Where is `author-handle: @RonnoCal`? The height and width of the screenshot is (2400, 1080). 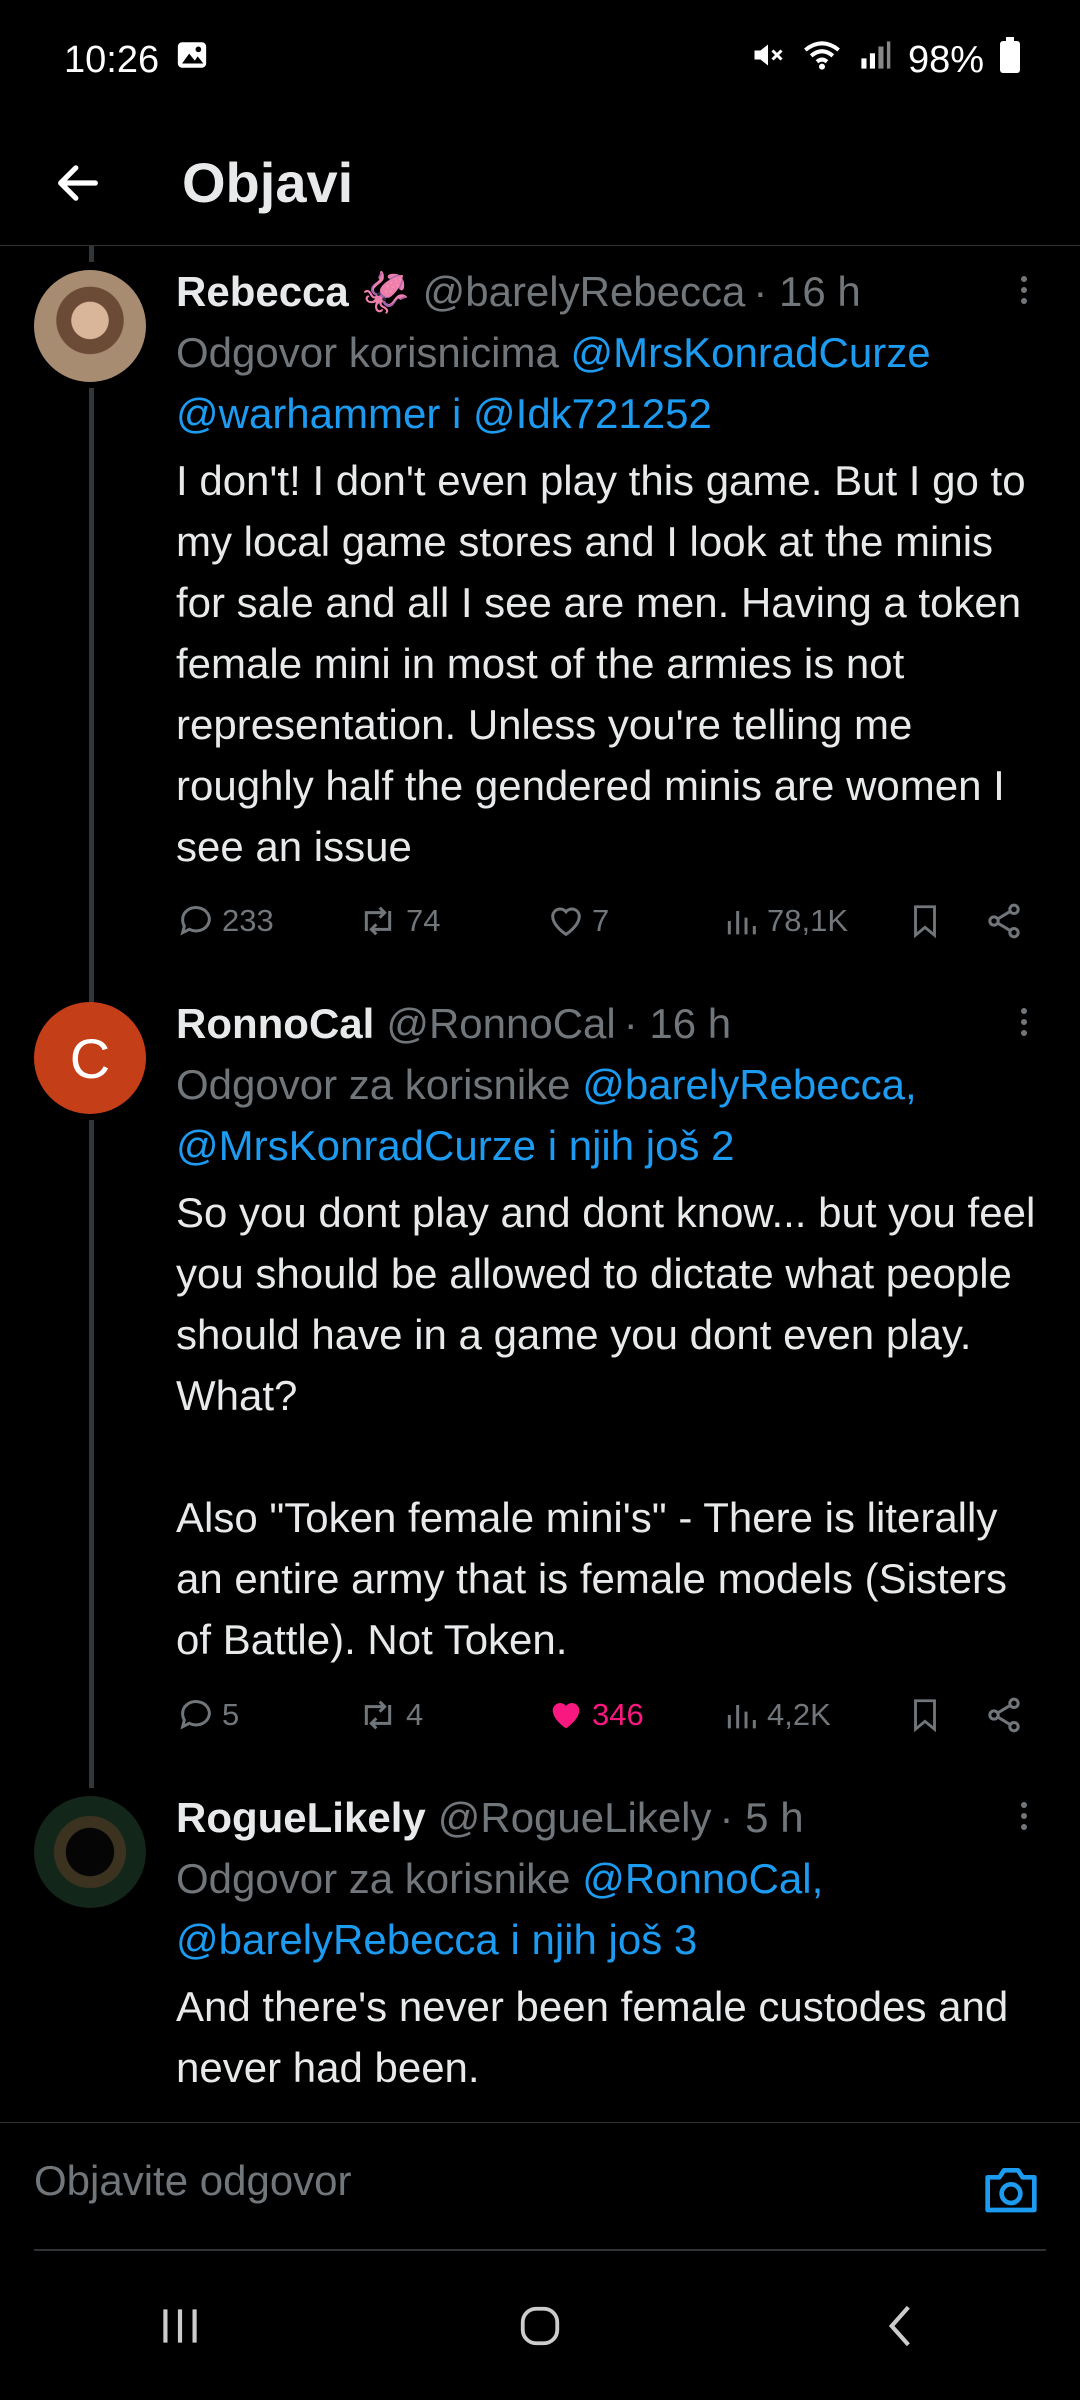 author-handle: @RonnoCal is located at coordinates (500, 1024).